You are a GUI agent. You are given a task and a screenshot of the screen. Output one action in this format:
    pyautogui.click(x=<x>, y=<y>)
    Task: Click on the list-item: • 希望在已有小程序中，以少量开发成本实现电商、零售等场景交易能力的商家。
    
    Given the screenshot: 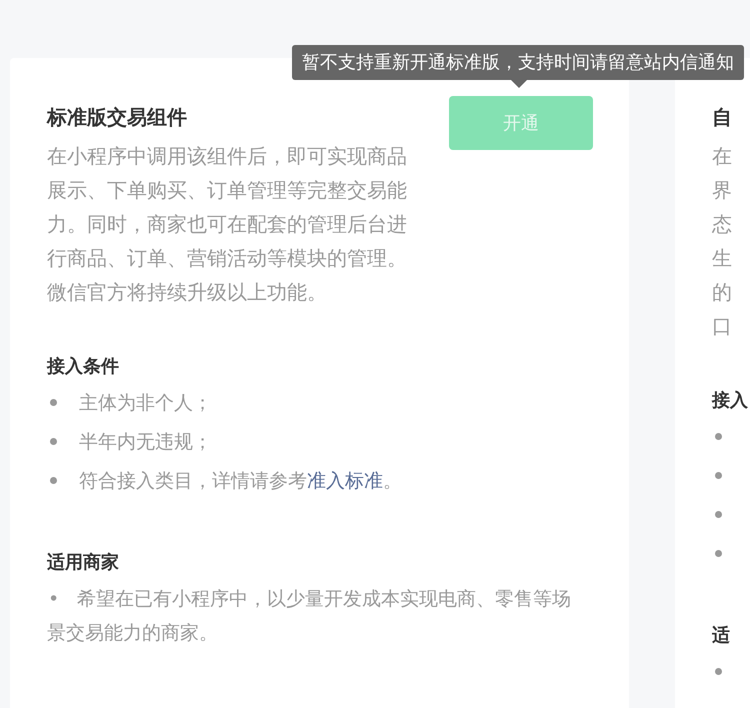 What is the action you would take?
    pyautogui.click(x=309, y=616)
    